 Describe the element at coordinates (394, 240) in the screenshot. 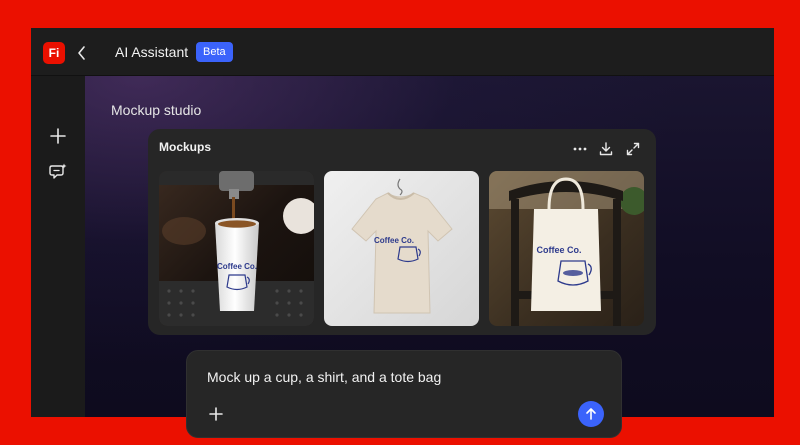

I see `shirt-brand-text: Coffee Co.` at that location.